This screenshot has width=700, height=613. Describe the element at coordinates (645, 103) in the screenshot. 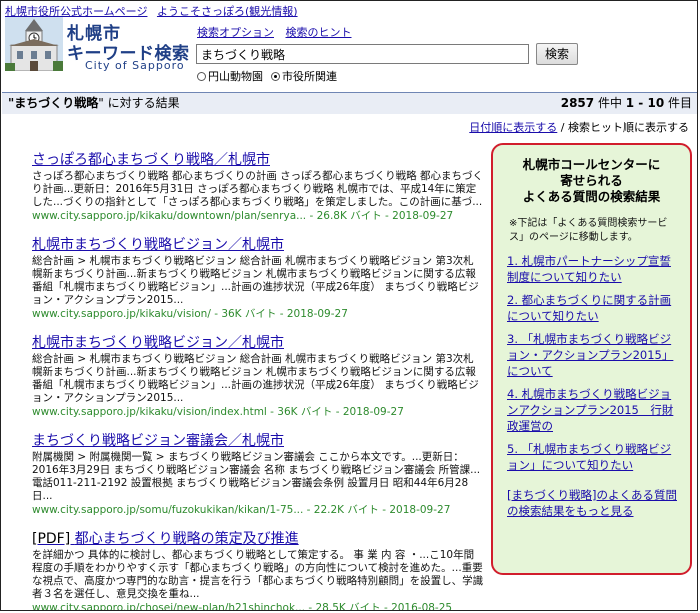

I see `results-range: 1 - 10` at that location.